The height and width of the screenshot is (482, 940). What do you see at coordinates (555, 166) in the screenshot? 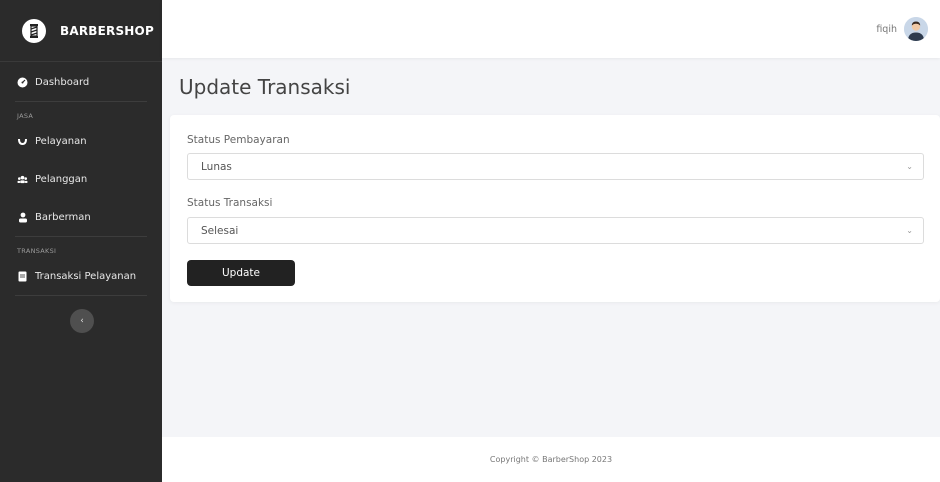
I see `payment-status-select: Lunas ⌄` at bounding box center [555, 166].